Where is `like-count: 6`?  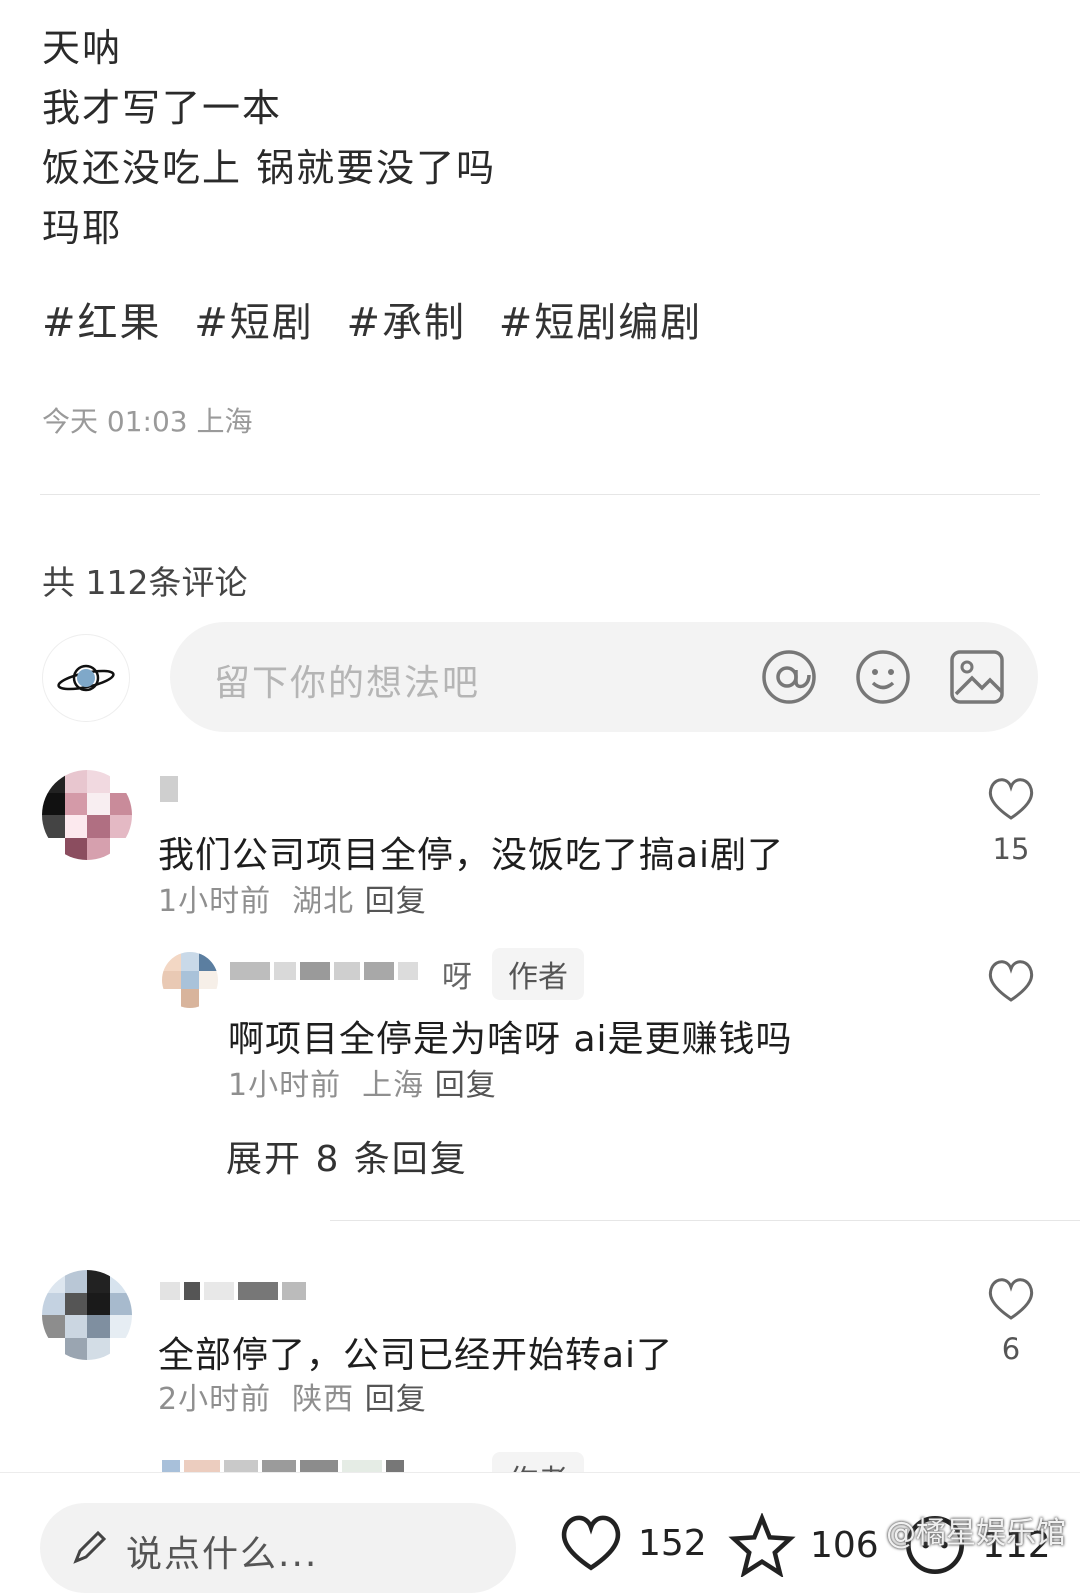
like-count: 6 is located at coordinates (1011, 1349).